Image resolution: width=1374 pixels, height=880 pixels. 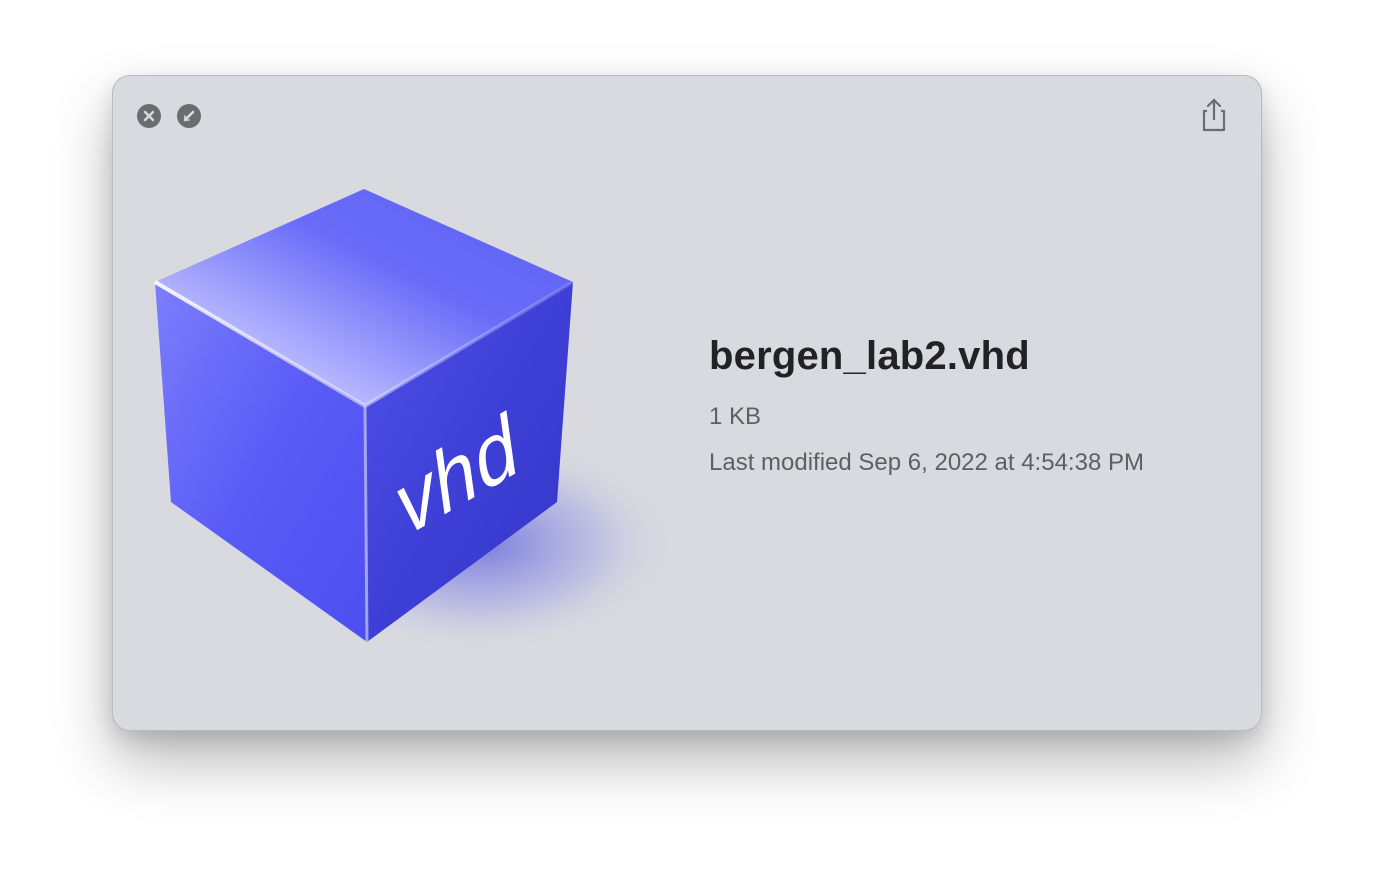 I want to click on share-button, so click(x=1214, y=115).